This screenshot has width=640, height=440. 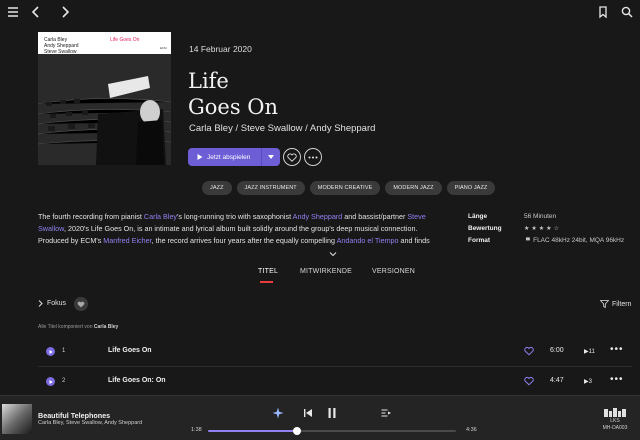 What do you see at coordinates (40, 303) in the screenshot?
I see `chevron-right-icon` at bounding box center [40, 303].